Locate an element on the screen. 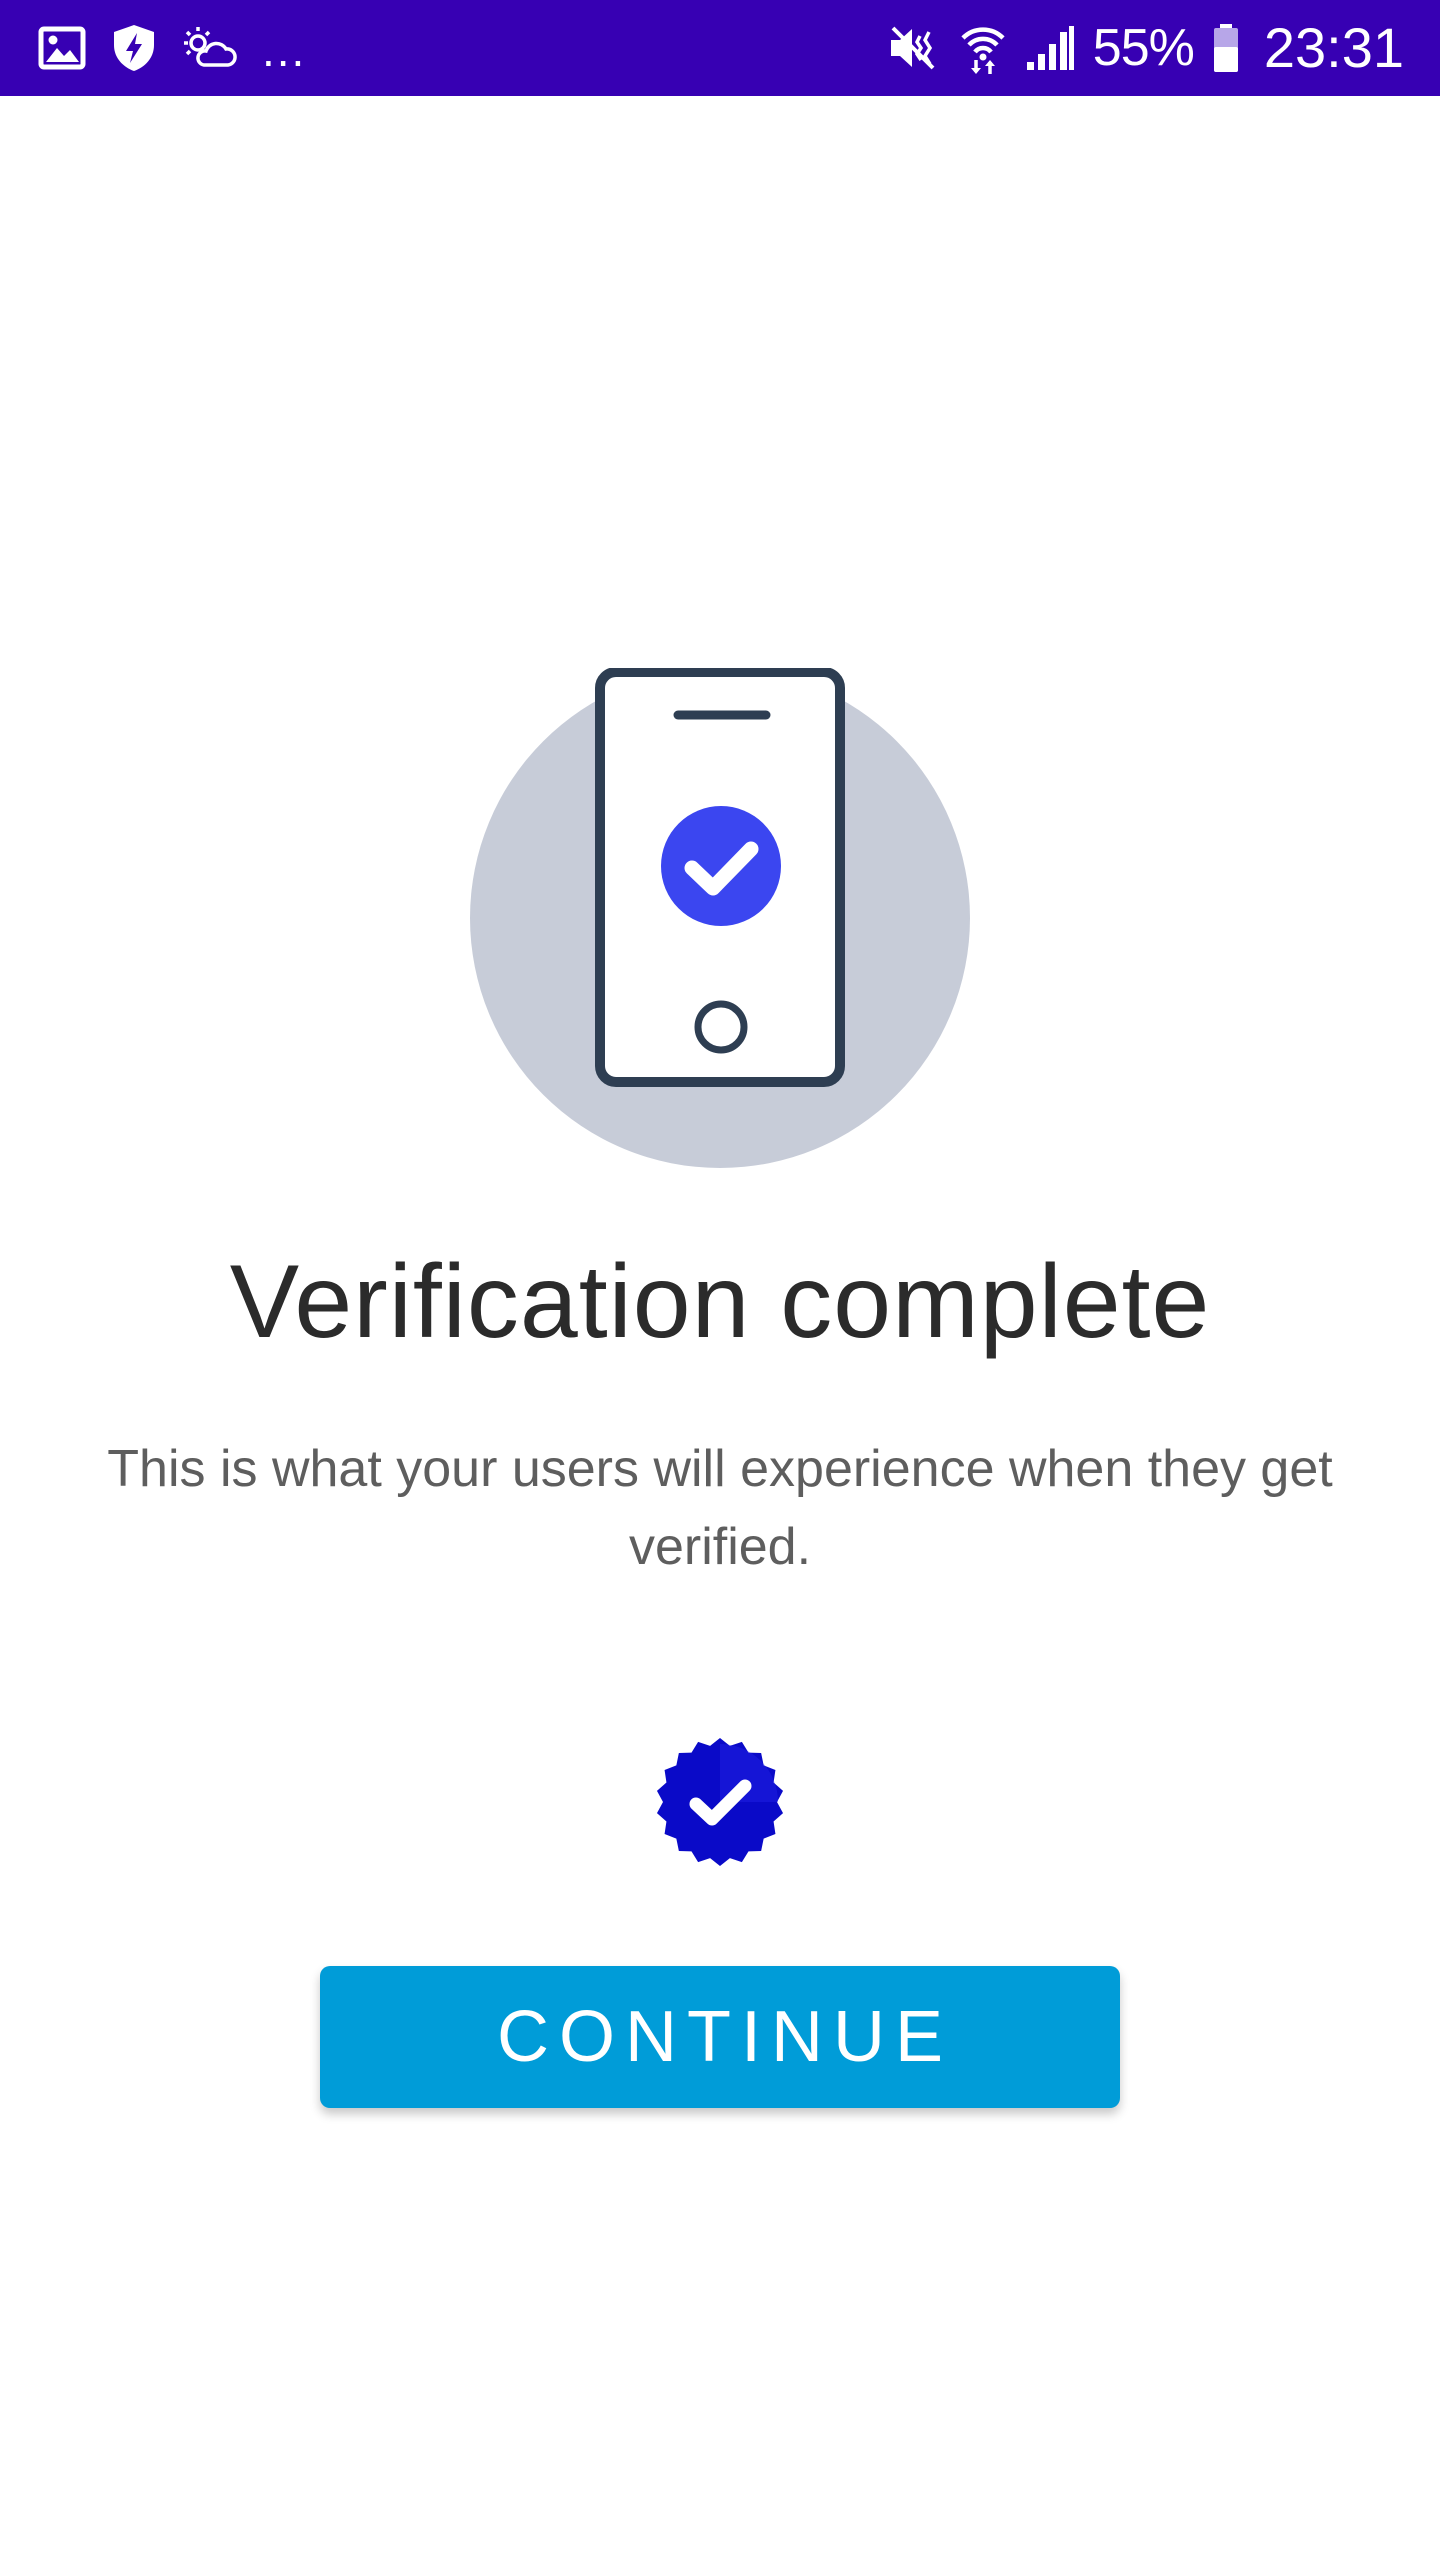 This screenshot has width=1440, height=2560. battery-percentage: 55% is located at coordinates (1143, 48).